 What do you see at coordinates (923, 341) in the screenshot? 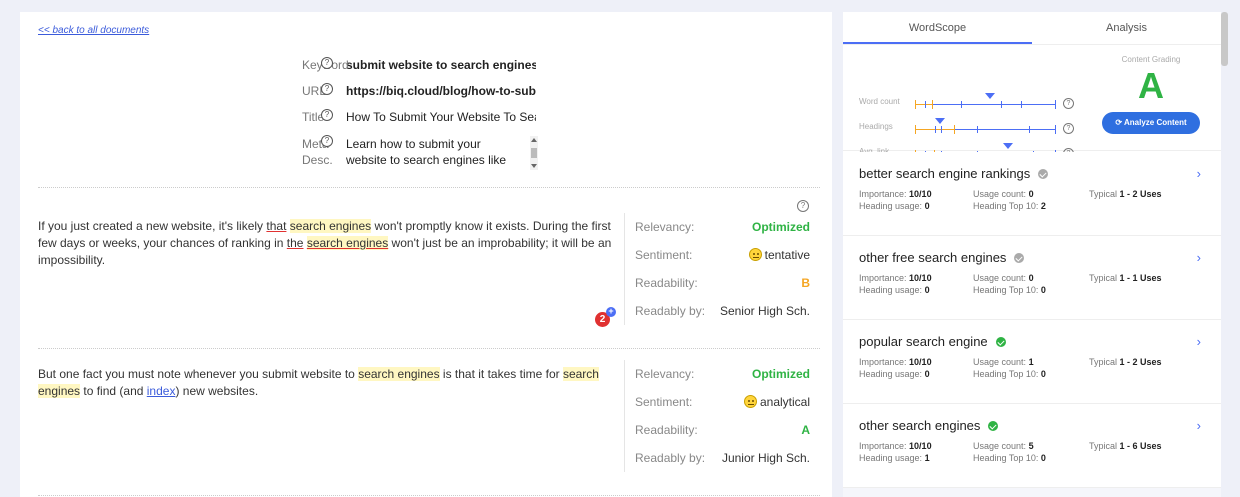
I see `keyword-title: popular search engine` at bounding box center [923, 341].